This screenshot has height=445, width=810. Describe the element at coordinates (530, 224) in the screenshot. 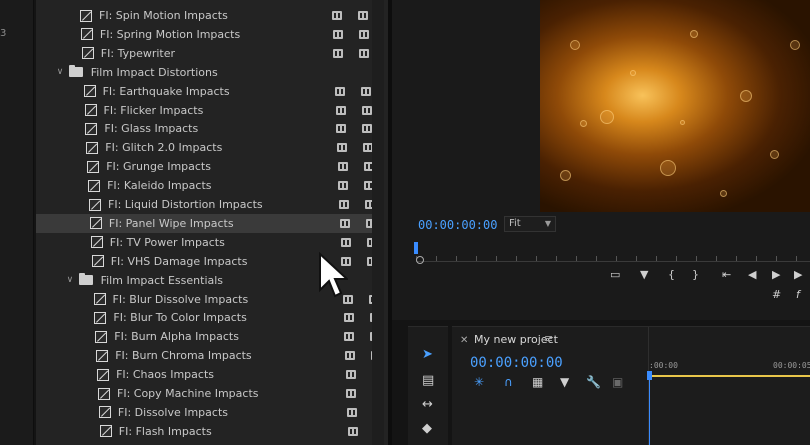

I see `zoom-fit-select: Fit ▼` at that location.